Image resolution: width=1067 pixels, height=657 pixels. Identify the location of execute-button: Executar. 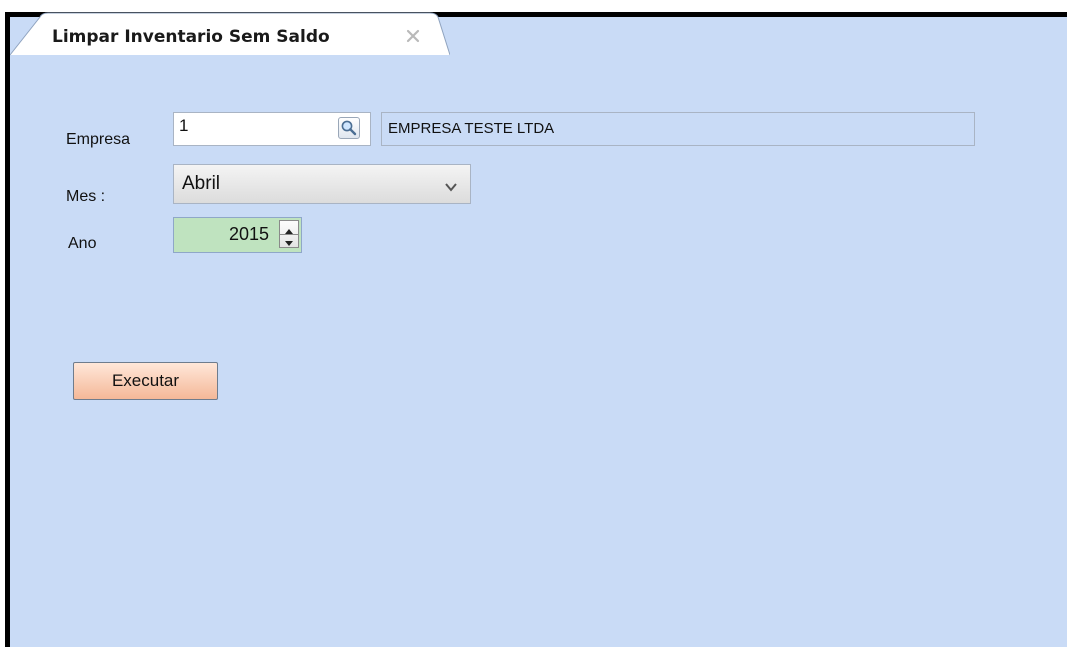
(145, 381).